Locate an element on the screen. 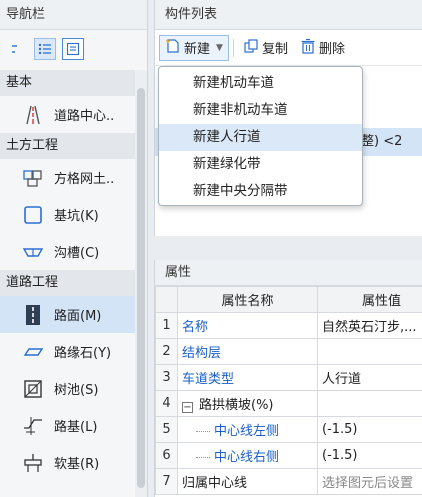 The image size is (422, 497). table-header-row: 属性名称 属性值 is located at coordinates (288, 299).